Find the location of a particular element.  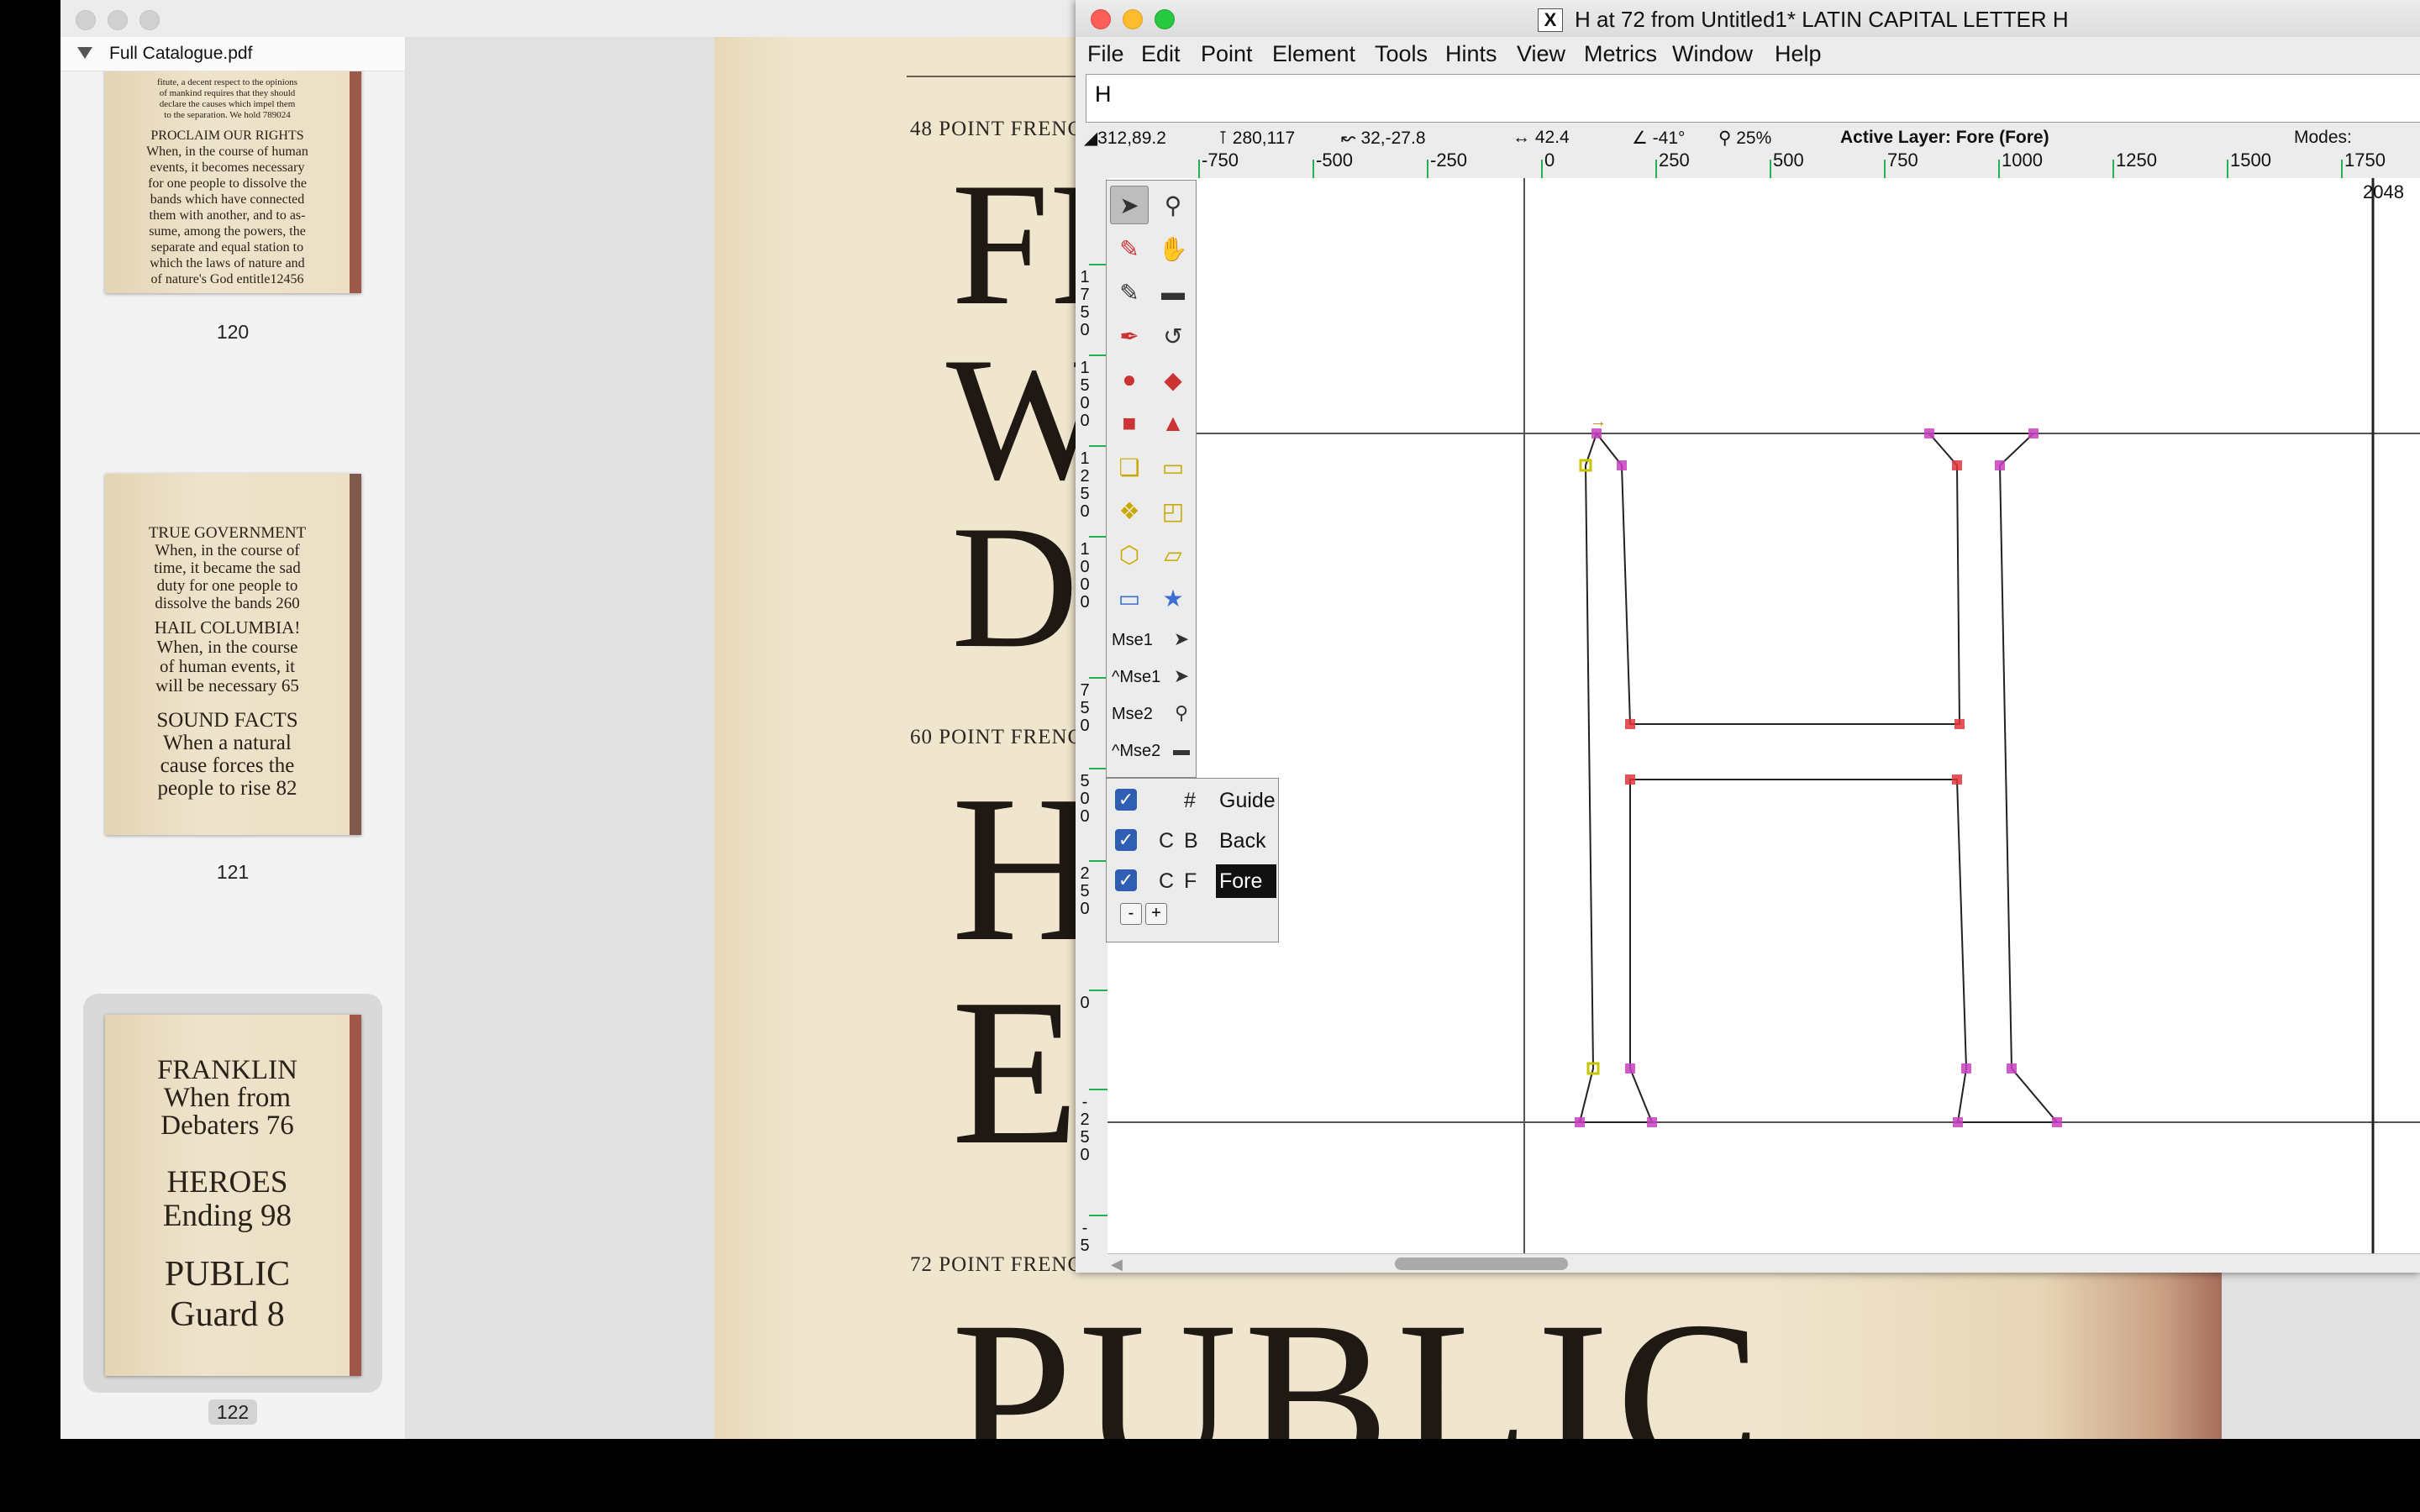

magnify-binding-icon: ⚲ is located at coordinates (1181, 712).